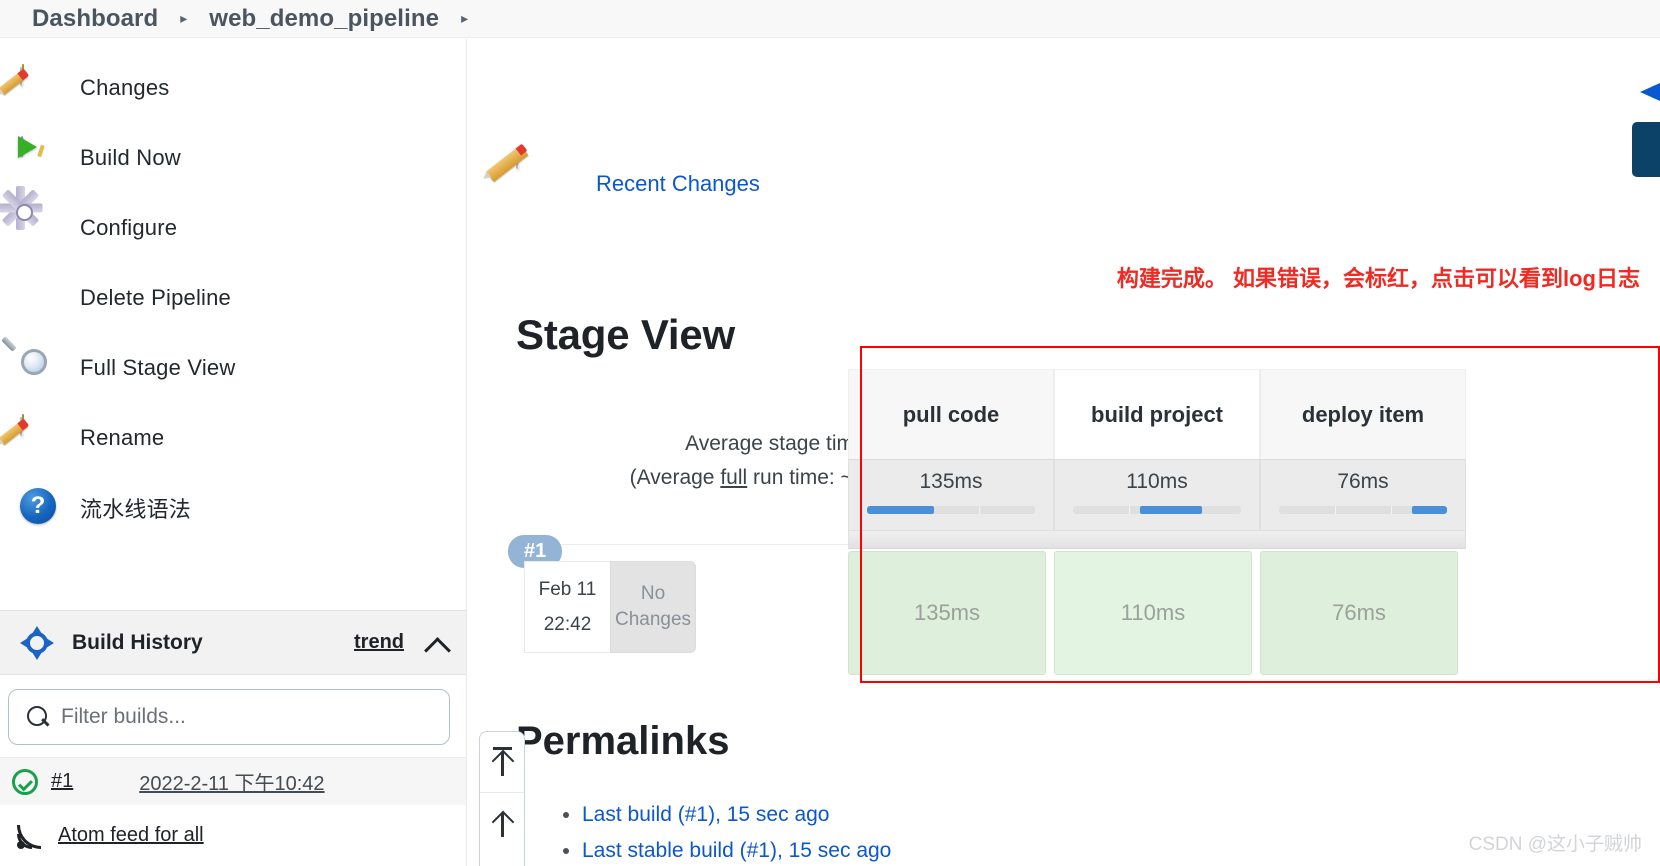 This screenshot has height=866, width=1660. I want to click on build-number-link: #1, so click(62, 781).